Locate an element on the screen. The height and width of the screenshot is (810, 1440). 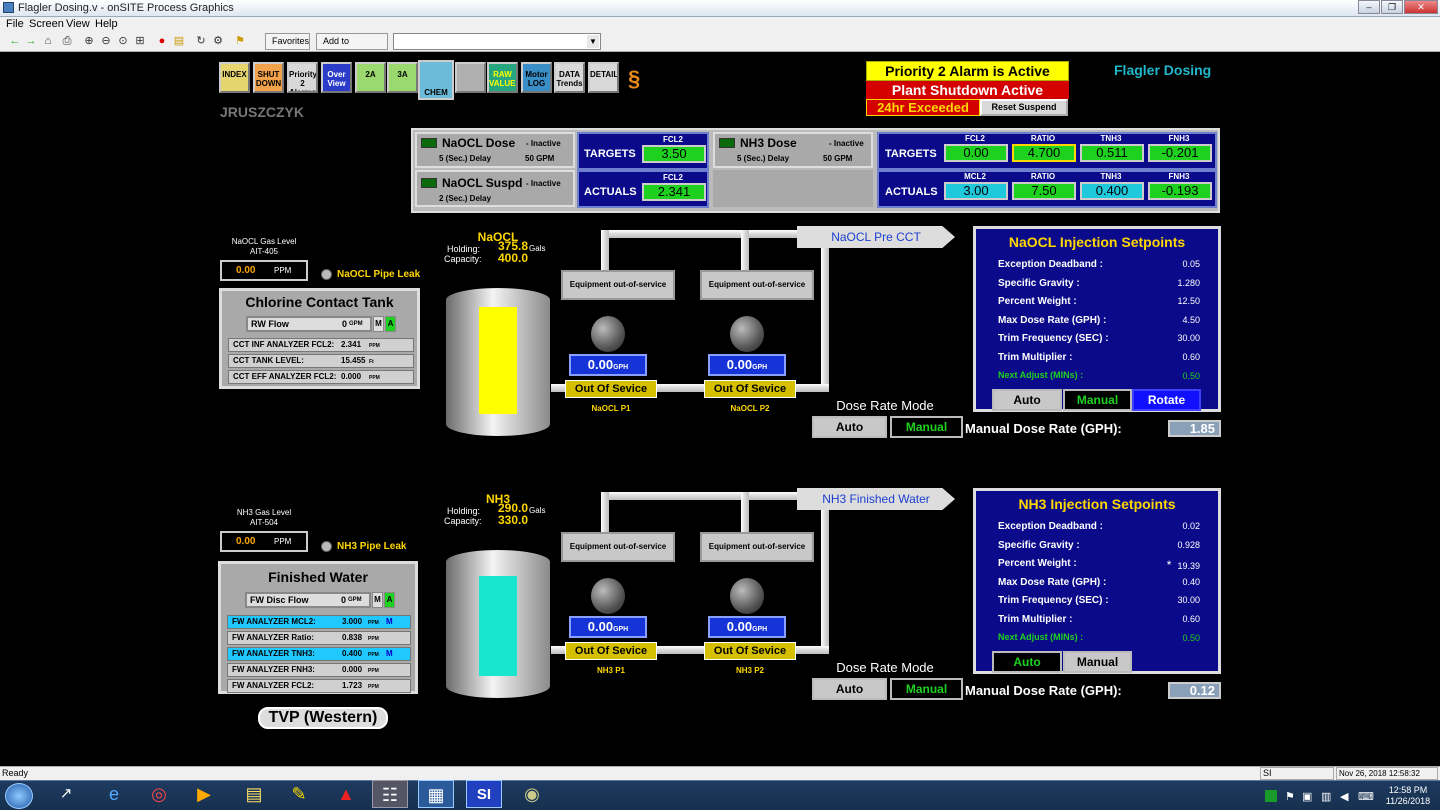
nav-raw-button: RAW VALUES is located at coordinates (502, 77).